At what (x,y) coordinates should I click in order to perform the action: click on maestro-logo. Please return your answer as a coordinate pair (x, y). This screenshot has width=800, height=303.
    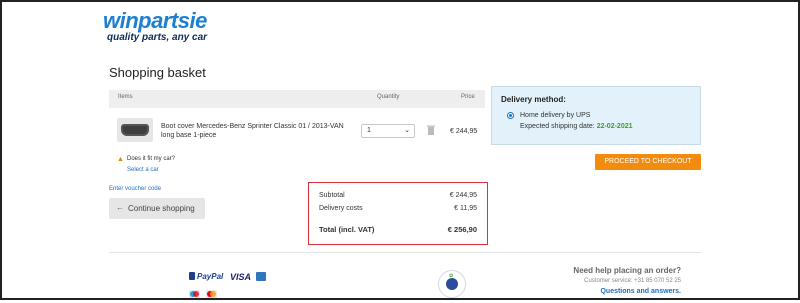
    Looking at the image, I should click on (194, 294).